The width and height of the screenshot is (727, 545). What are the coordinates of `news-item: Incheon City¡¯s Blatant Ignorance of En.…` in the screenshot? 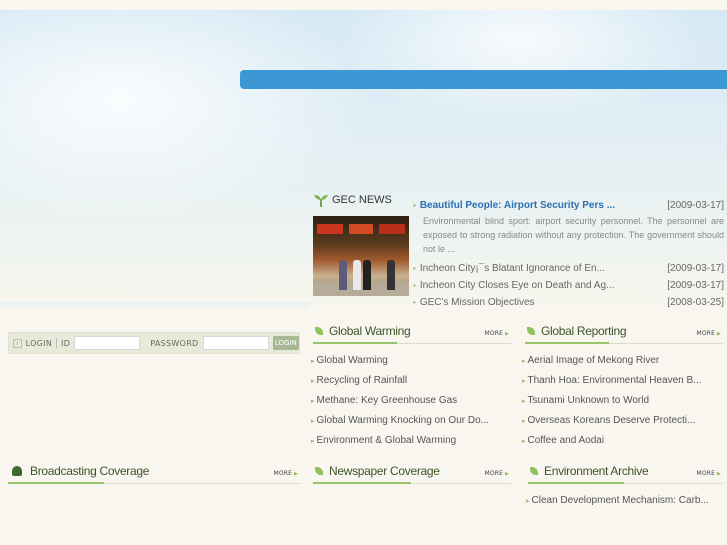 It's located at (568, 268).